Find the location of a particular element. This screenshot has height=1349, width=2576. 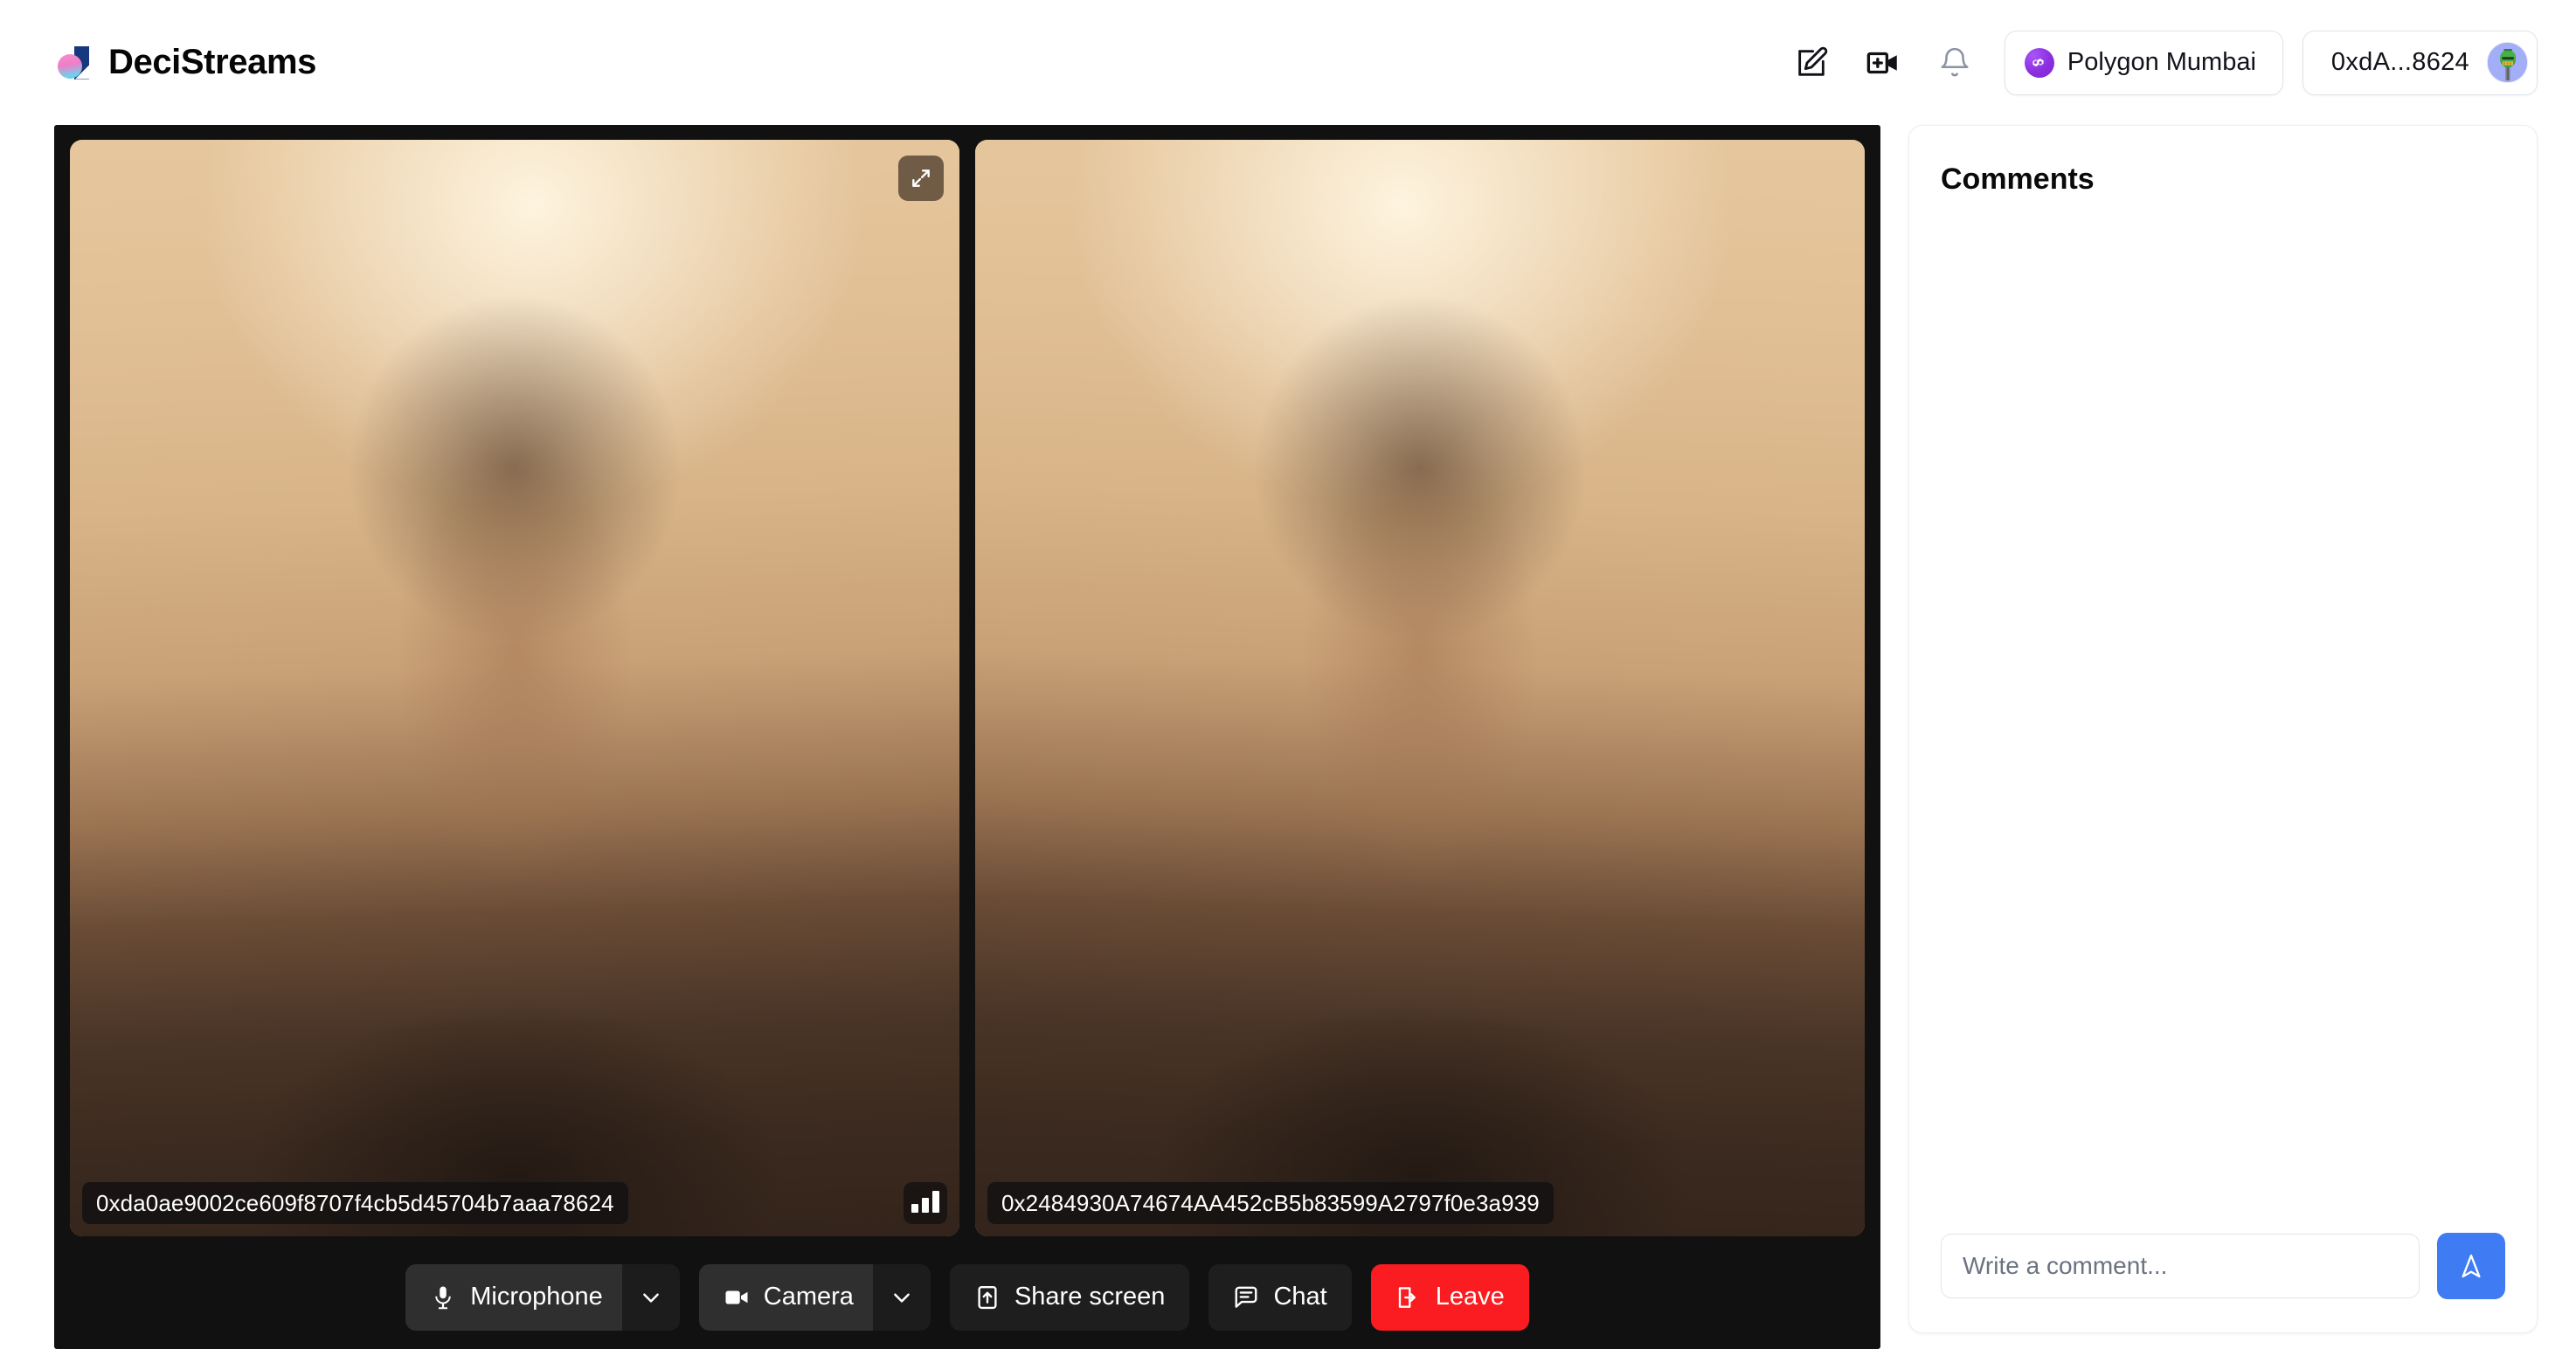

bell-icon is located at coordinates (1955, 61).